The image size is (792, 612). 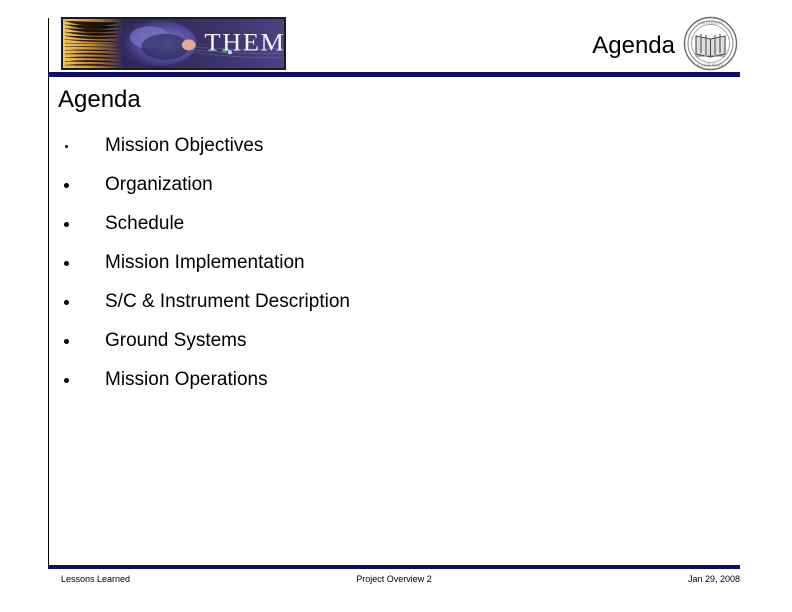 I want to click on list-item: Schedule, so click(x=388, y=223).